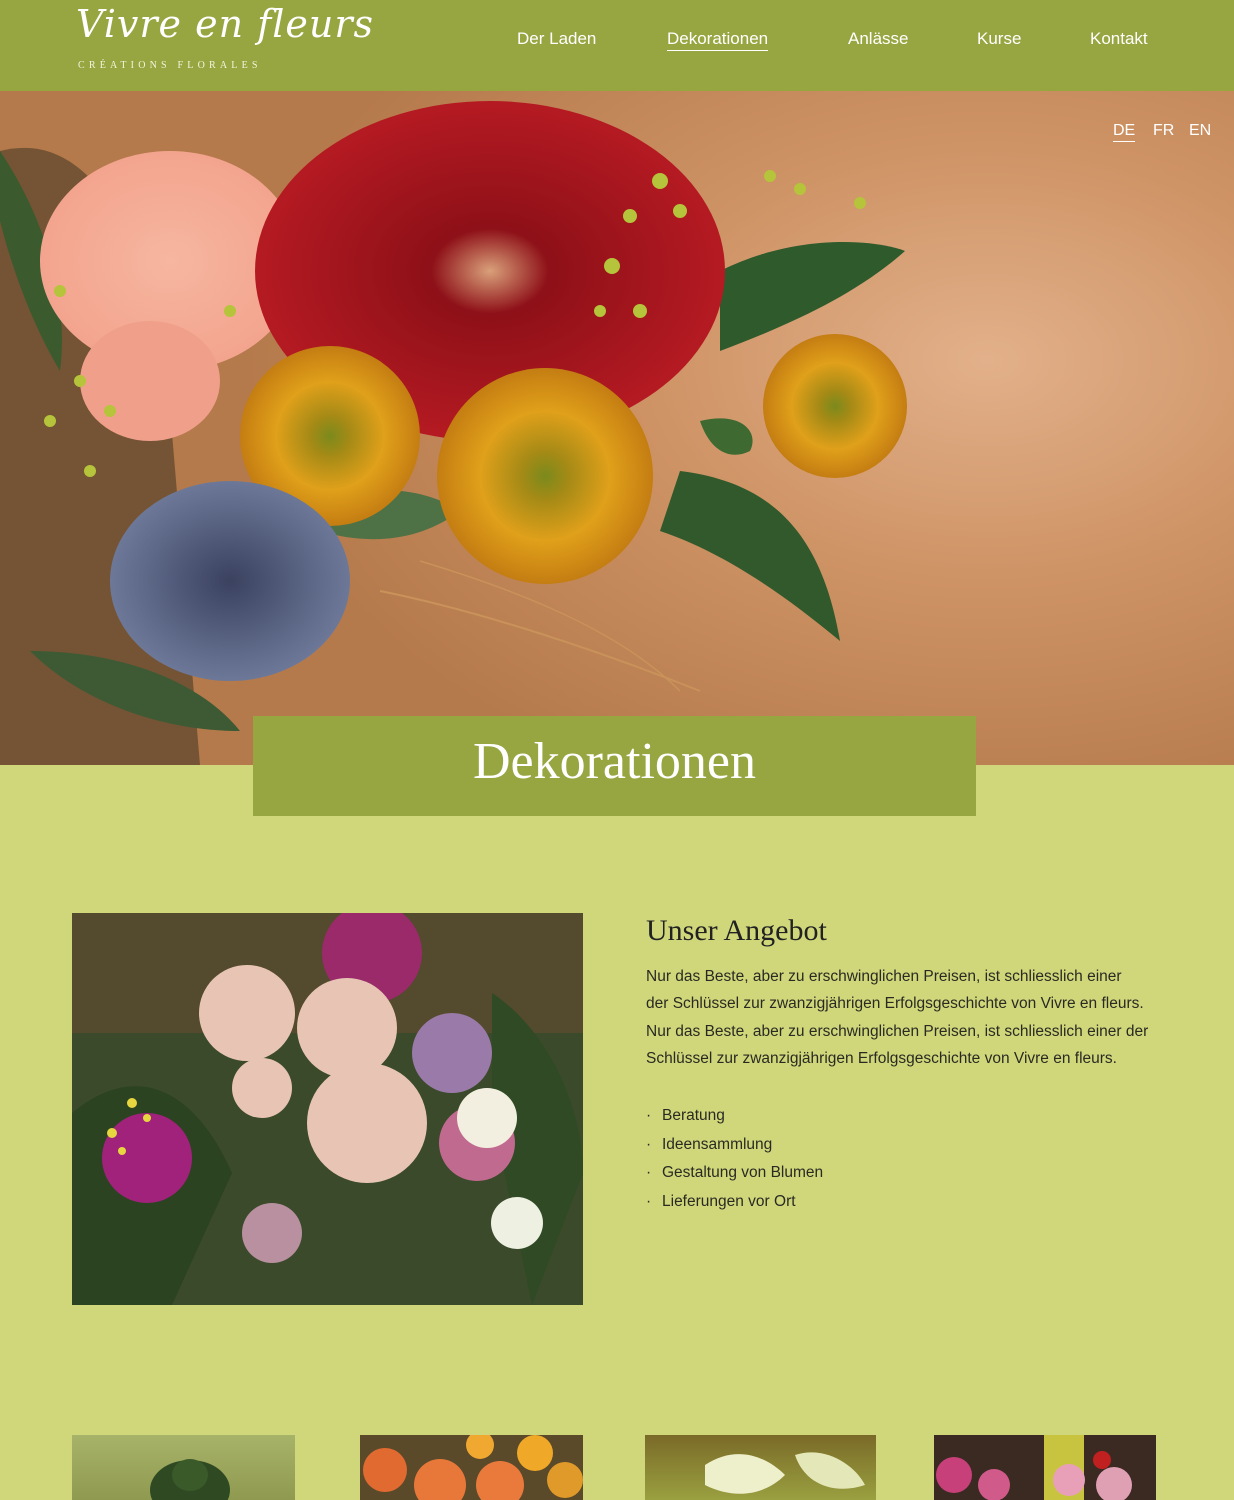 Image resolution: width=1234 pixels, height=1500 pixels. I want to click on list-item: Ideensammlung, so click(734, 1145).